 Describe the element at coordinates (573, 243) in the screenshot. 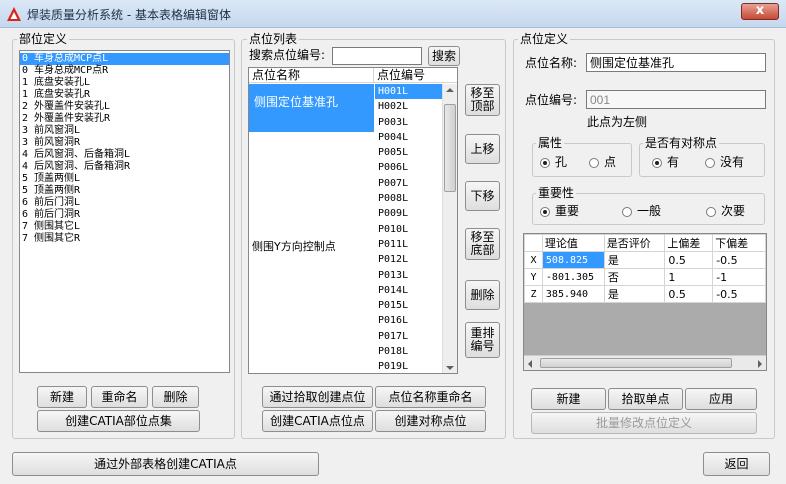

I see `grid-col-header: 理论值` at that location.